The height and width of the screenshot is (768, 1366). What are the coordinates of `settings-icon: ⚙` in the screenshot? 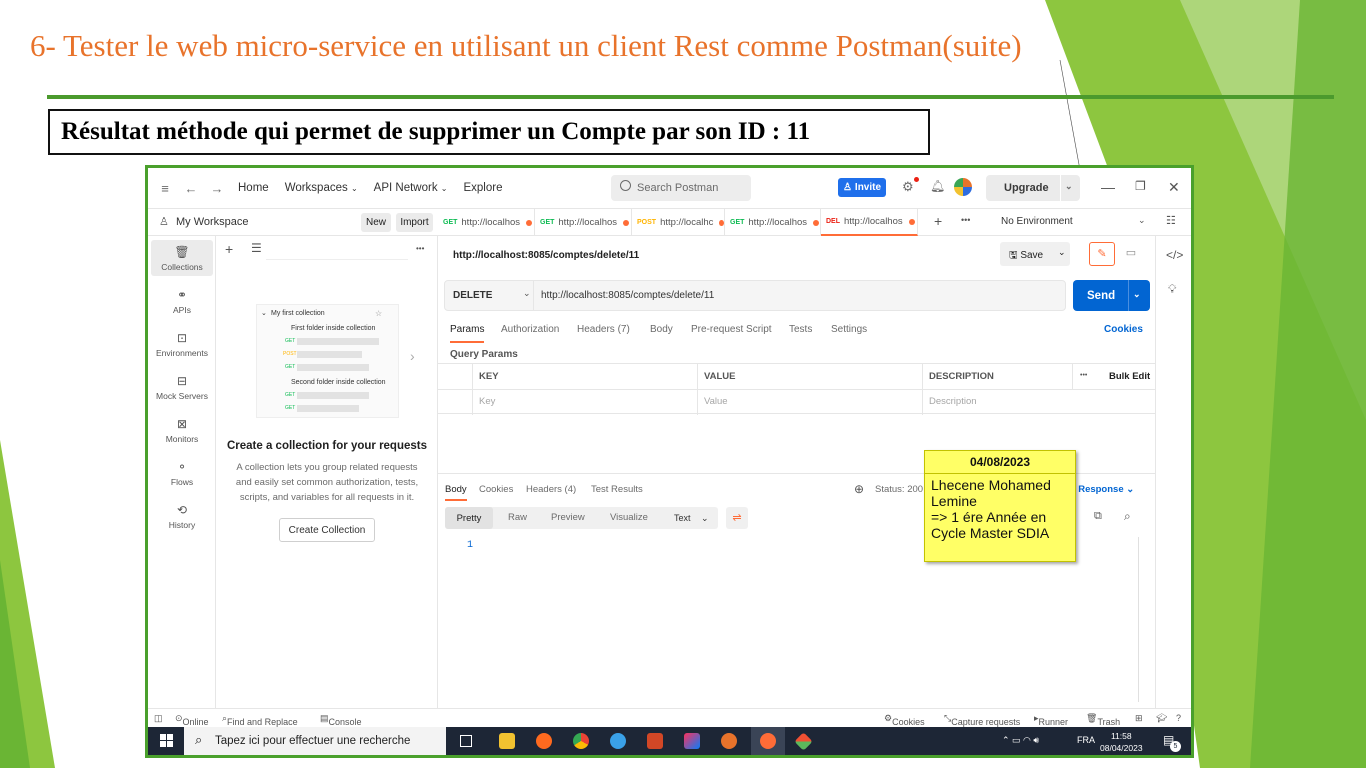 It's located at (908, 187).